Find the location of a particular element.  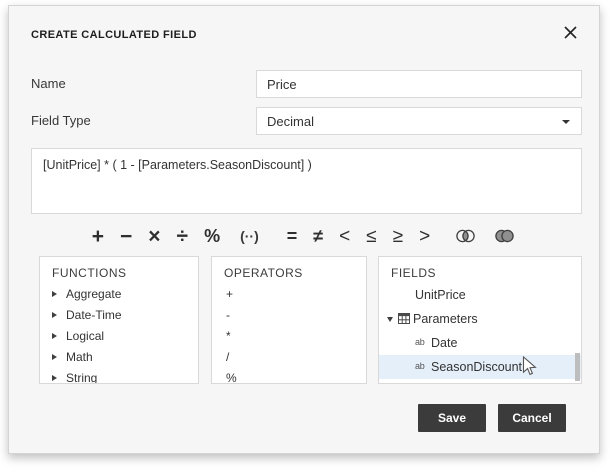

field-item-seasondiscount: ab SeasonDiscount is located at coordinates (480, 367).